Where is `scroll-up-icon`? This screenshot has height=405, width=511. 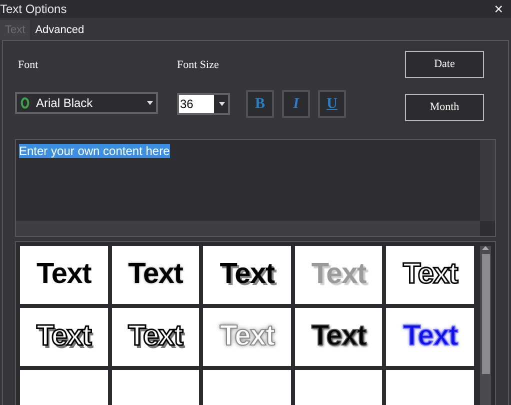
scroll-up-icon is located at coordinates (486, 248).